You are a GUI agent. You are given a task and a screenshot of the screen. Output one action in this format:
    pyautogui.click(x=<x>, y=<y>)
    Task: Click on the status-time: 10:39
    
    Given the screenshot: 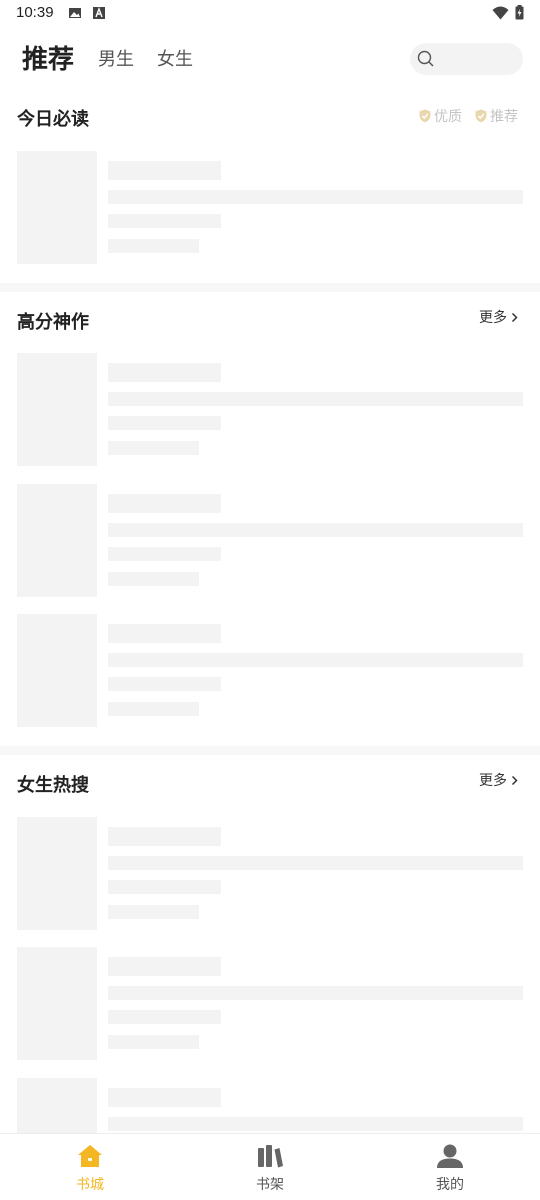 What is the action you would take?
    pyautogui.click(x=35, y=12)
    